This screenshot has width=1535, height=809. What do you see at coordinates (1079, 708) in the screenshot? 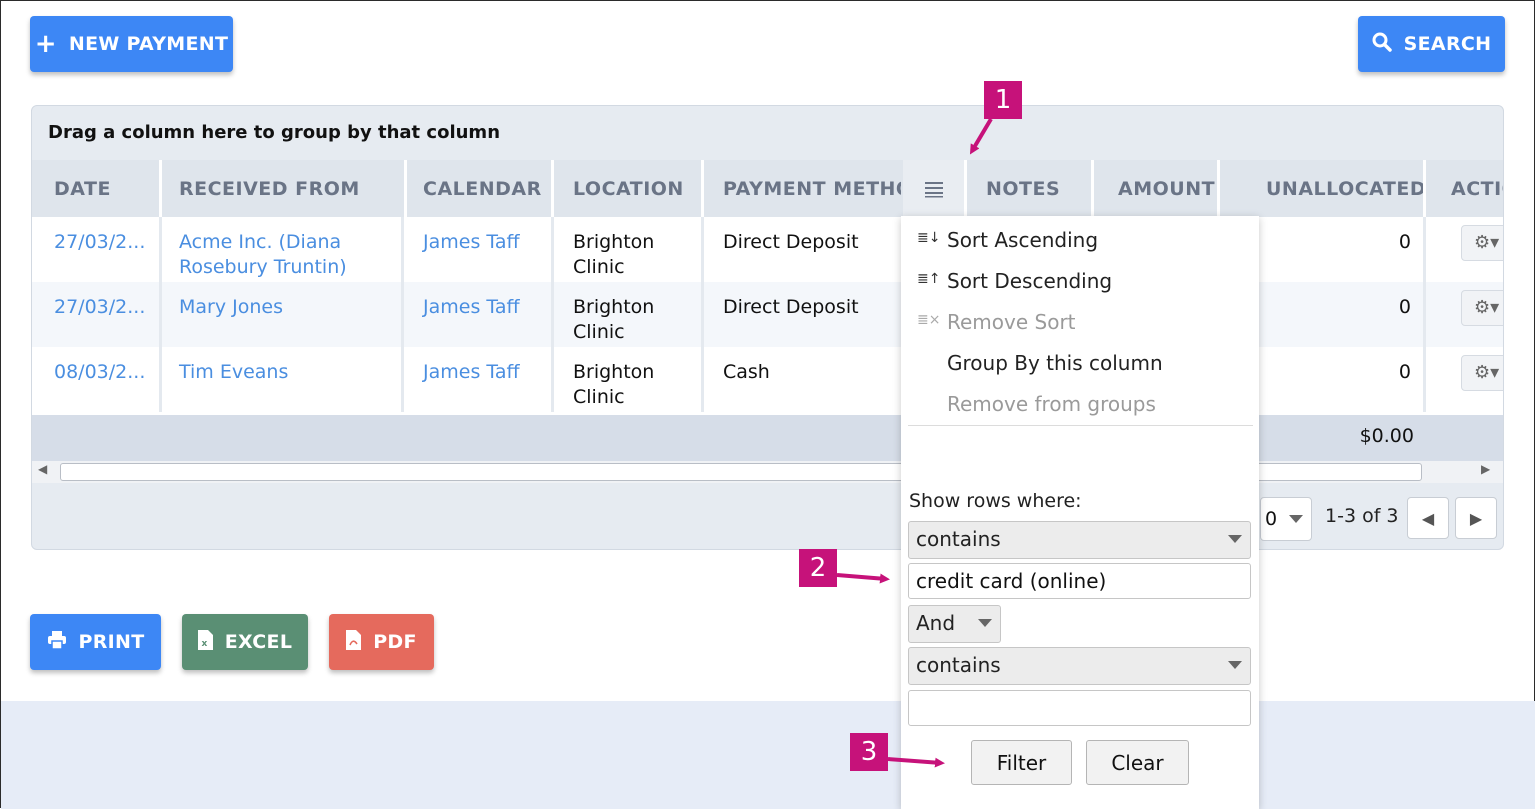
I see `filter-value-2-input` at bounding box center [1079, 708].